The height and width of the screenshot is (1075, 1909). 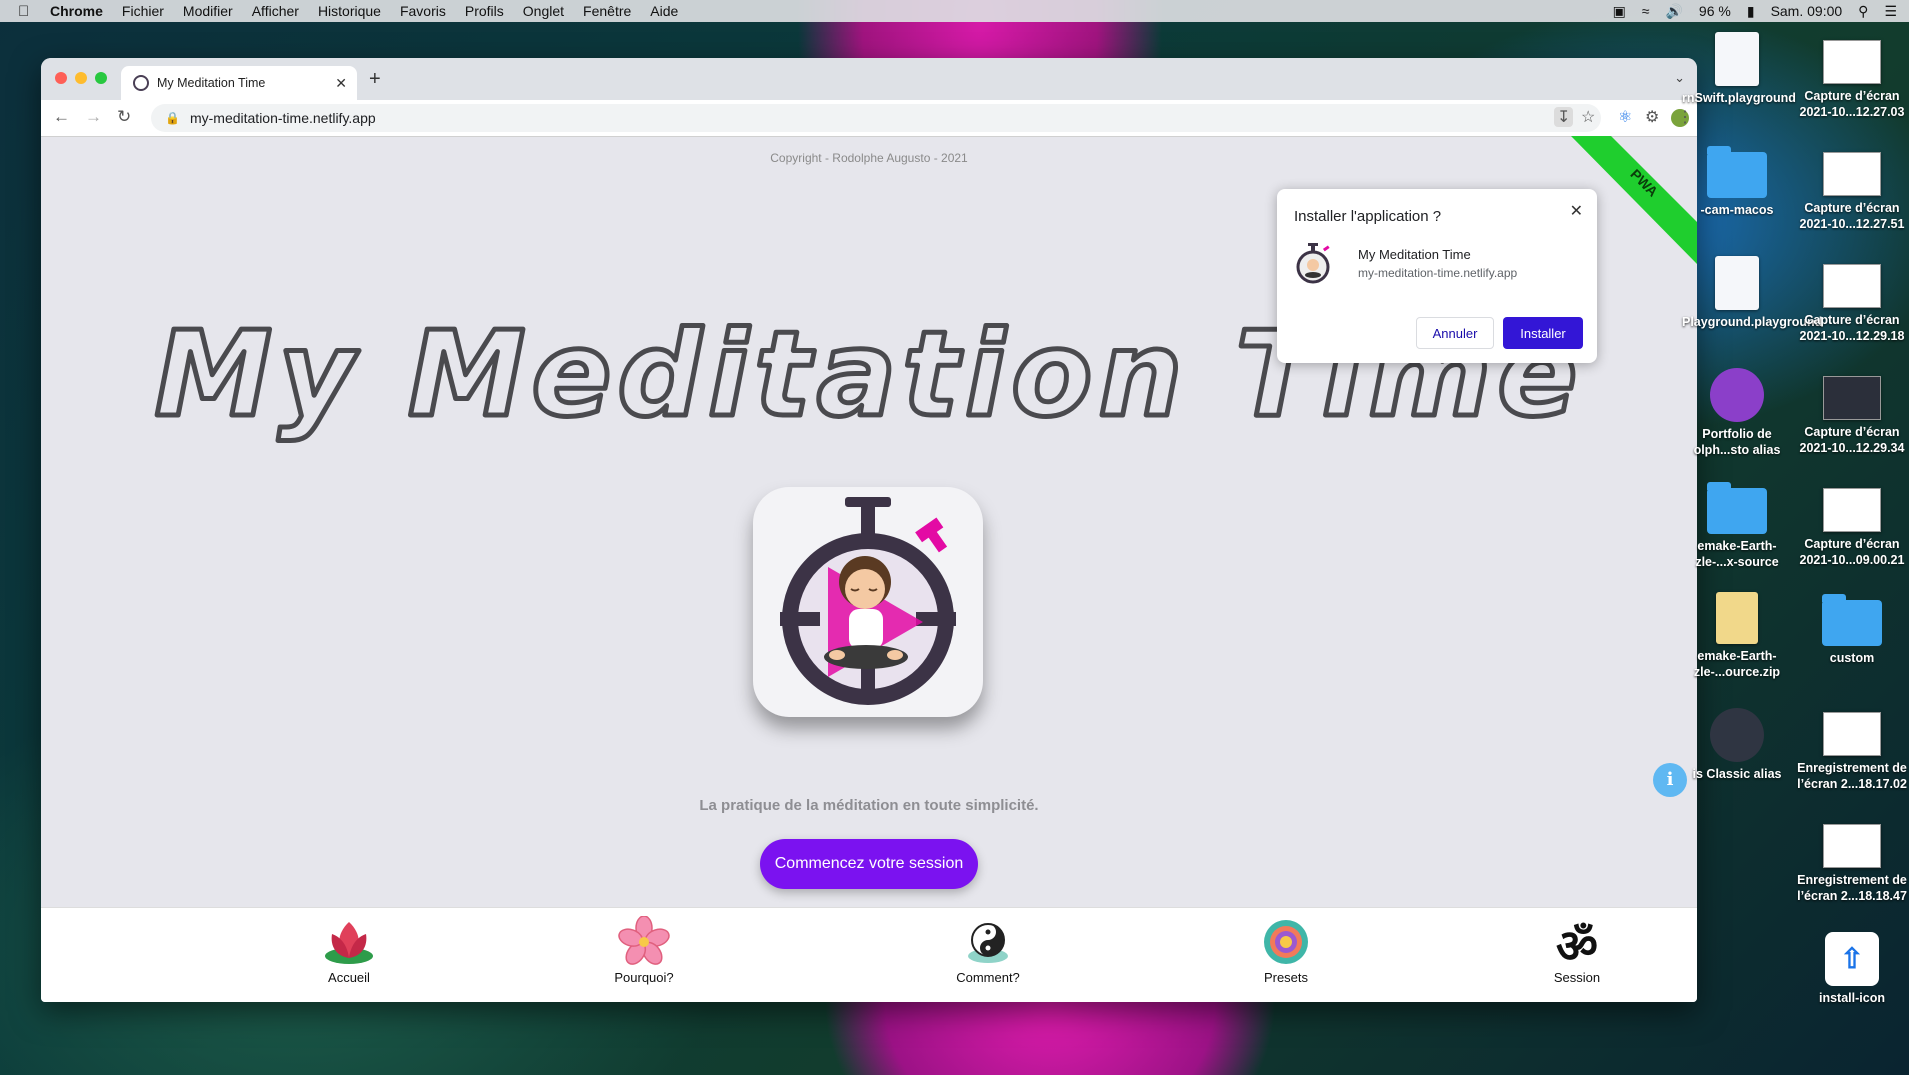 I want to click on address-bar: 🔒 my-meditation-time.netlify.app, so click(x=876, y=118).